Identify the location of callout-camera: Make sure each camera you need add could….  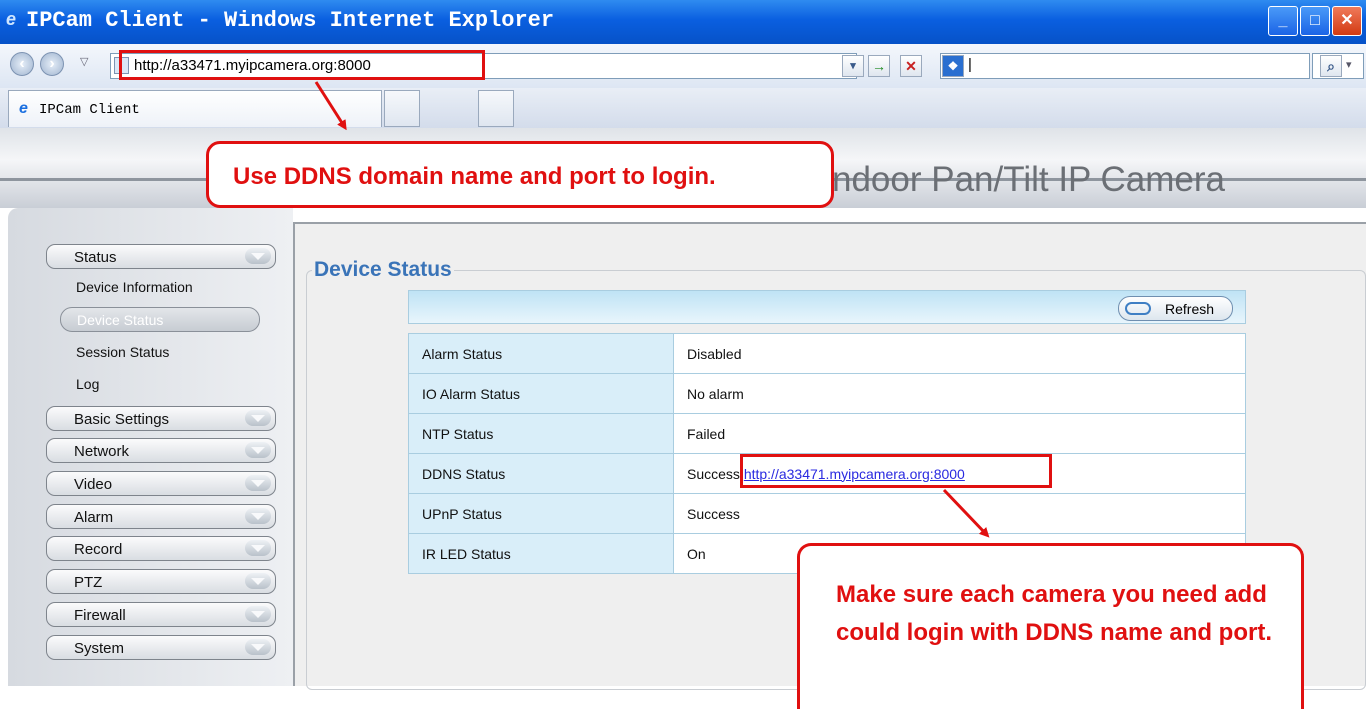
(1050, 626).